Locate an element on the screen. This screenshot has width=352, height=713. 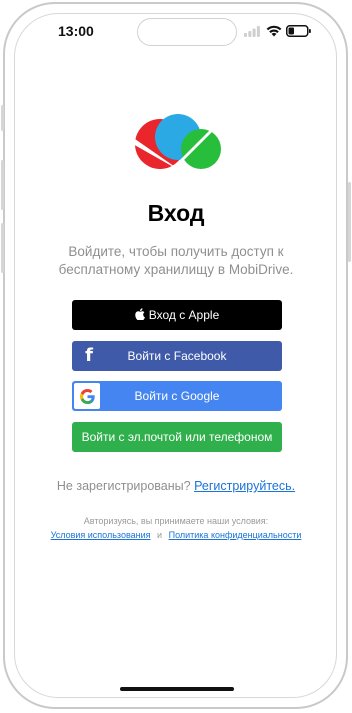
legal-conjunction: и is located at coordinates (160, 535).